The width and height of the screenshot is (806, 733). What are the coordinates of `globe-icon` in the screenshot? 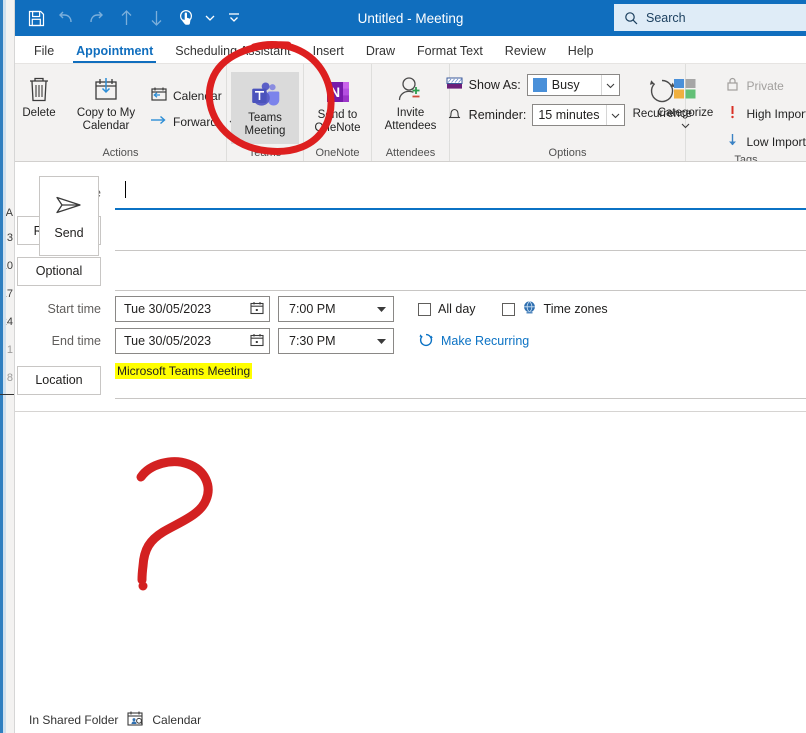 It's located at (529, 309).